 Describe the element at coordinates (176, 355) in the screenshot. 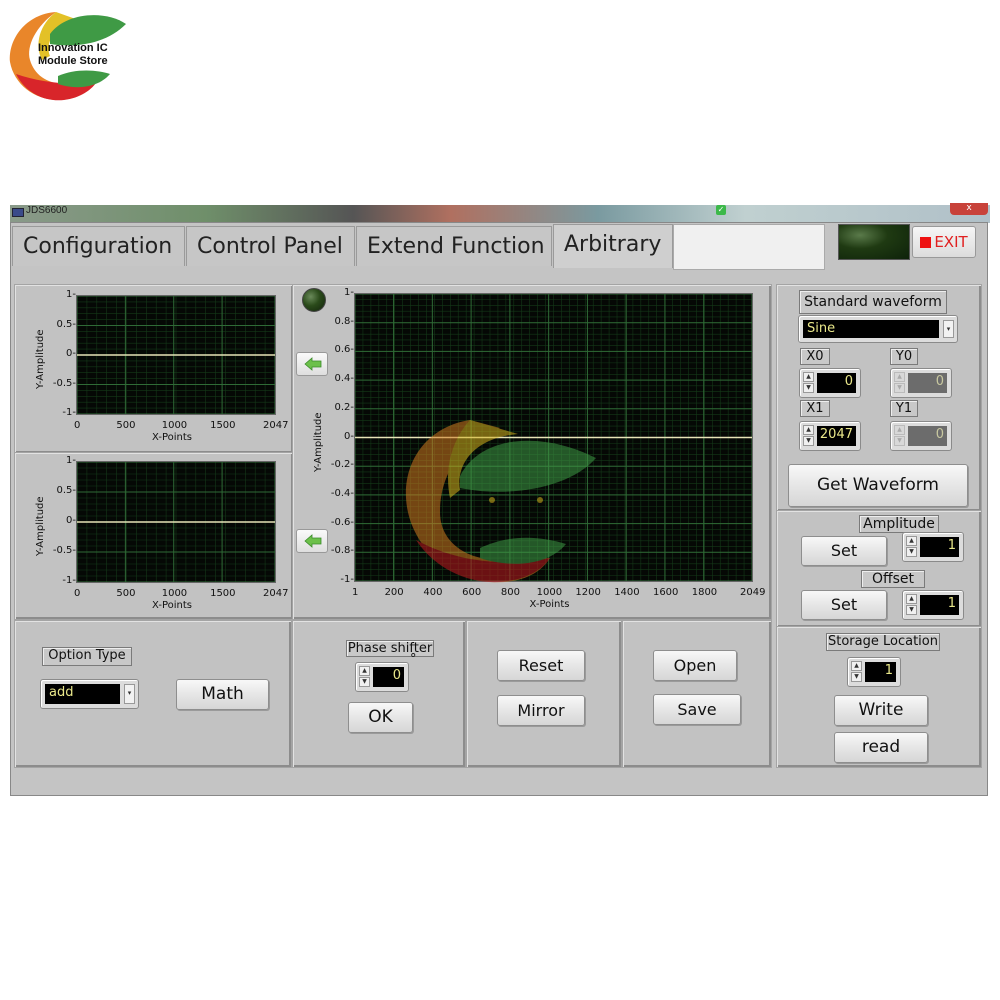

I see `small-graph-1-plot-area` at that location.